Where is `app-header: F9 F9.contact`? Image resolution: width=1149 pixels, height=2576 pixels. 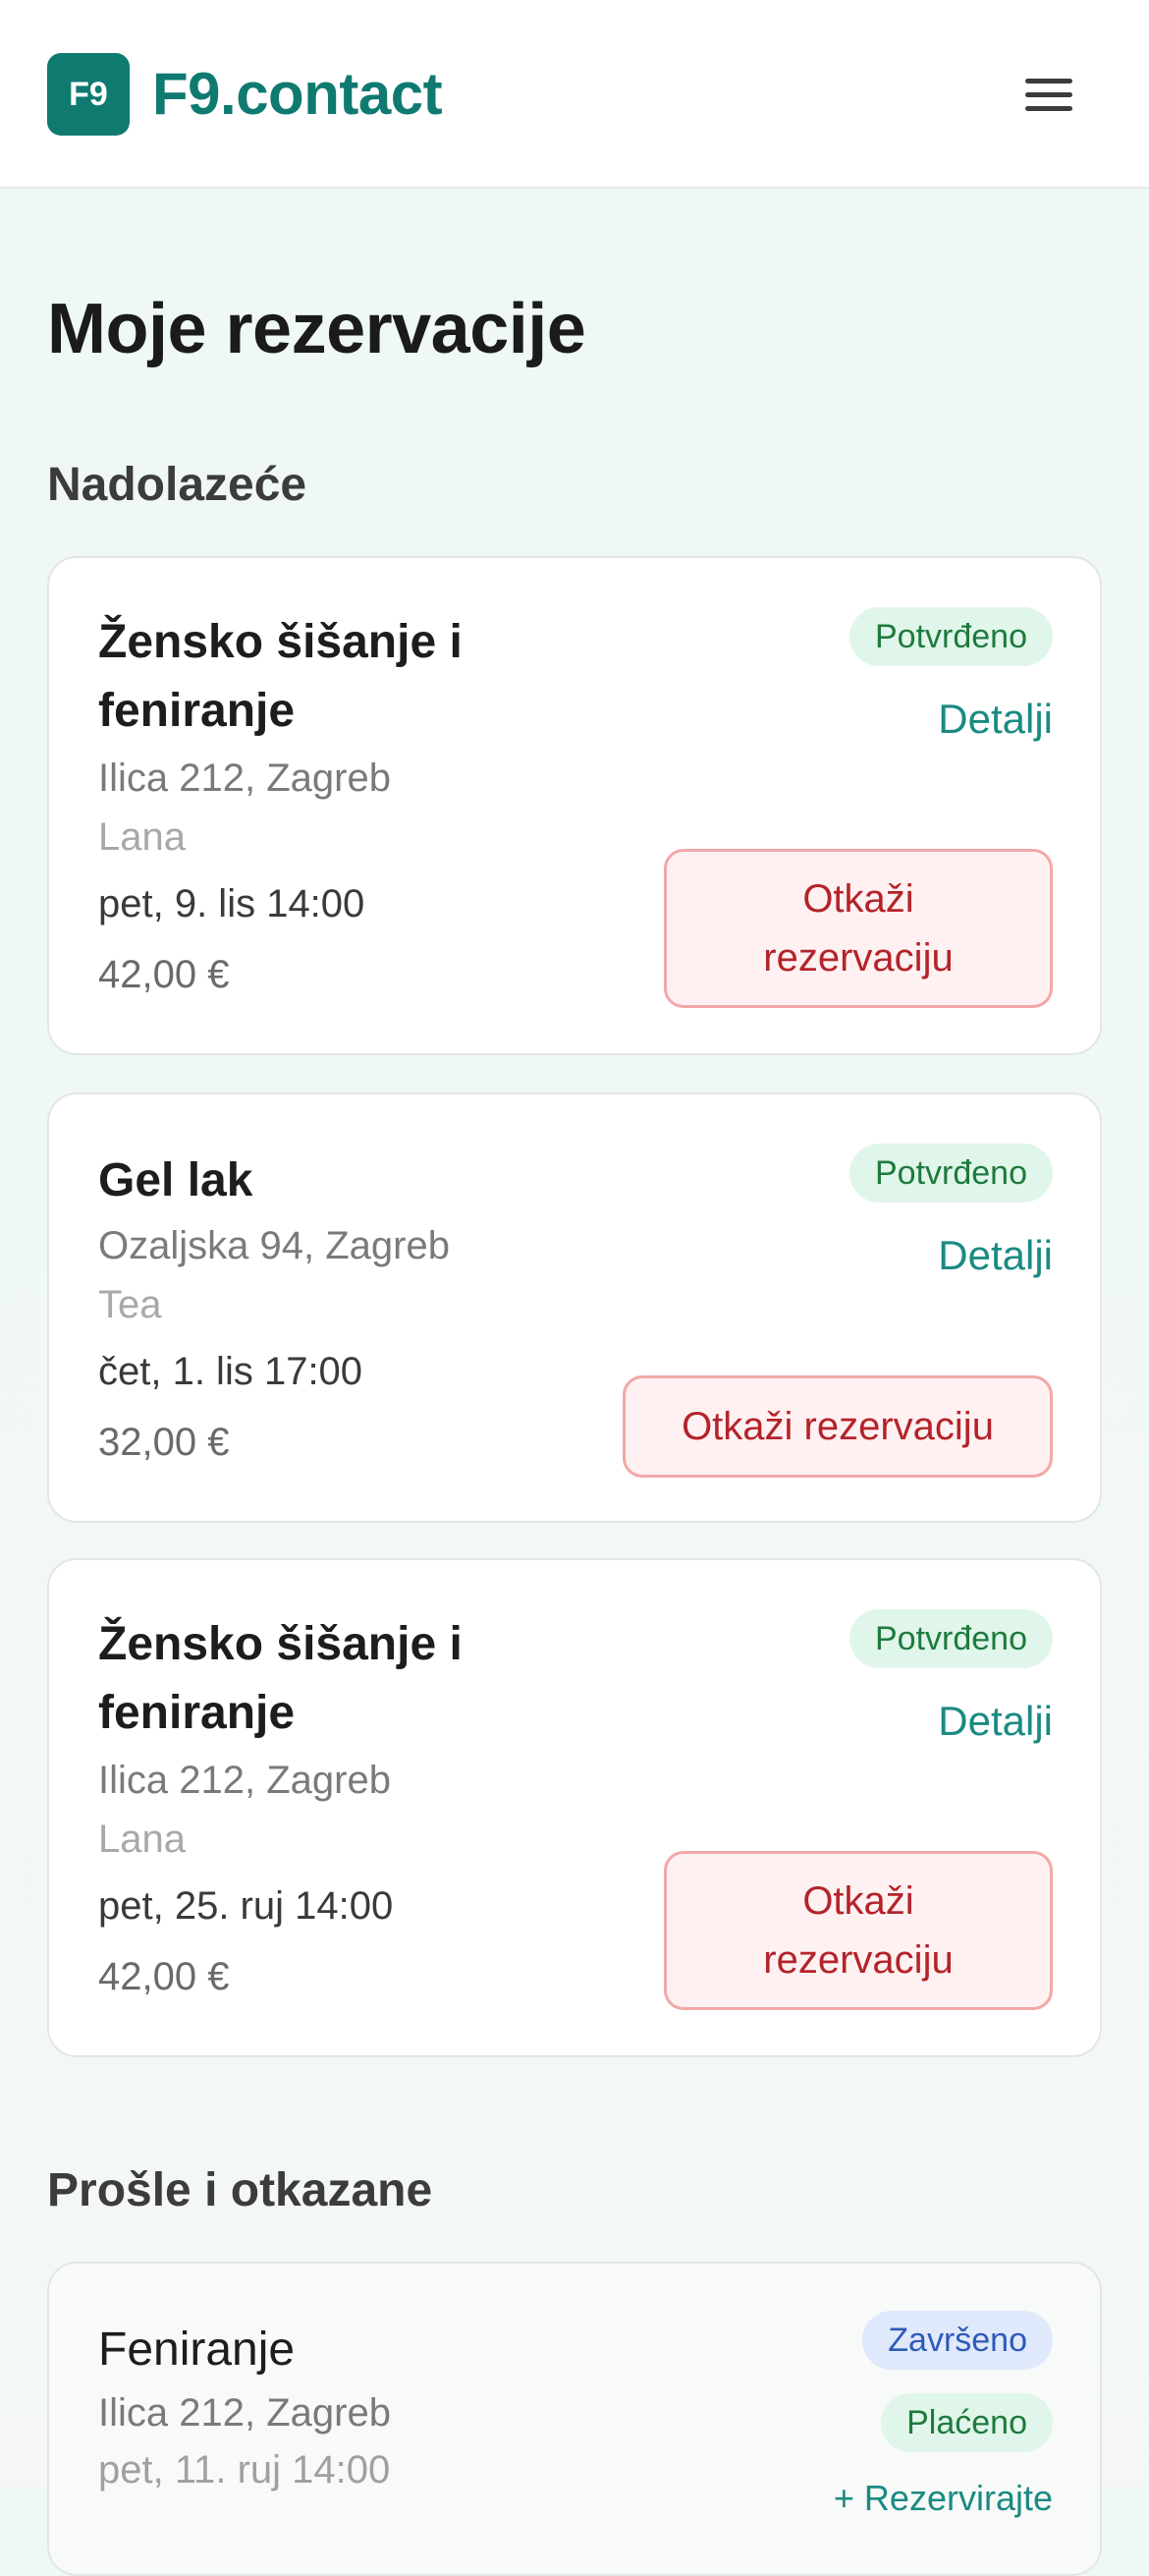
app-header: F9 F9.contact is located at coordinates (574, 94).